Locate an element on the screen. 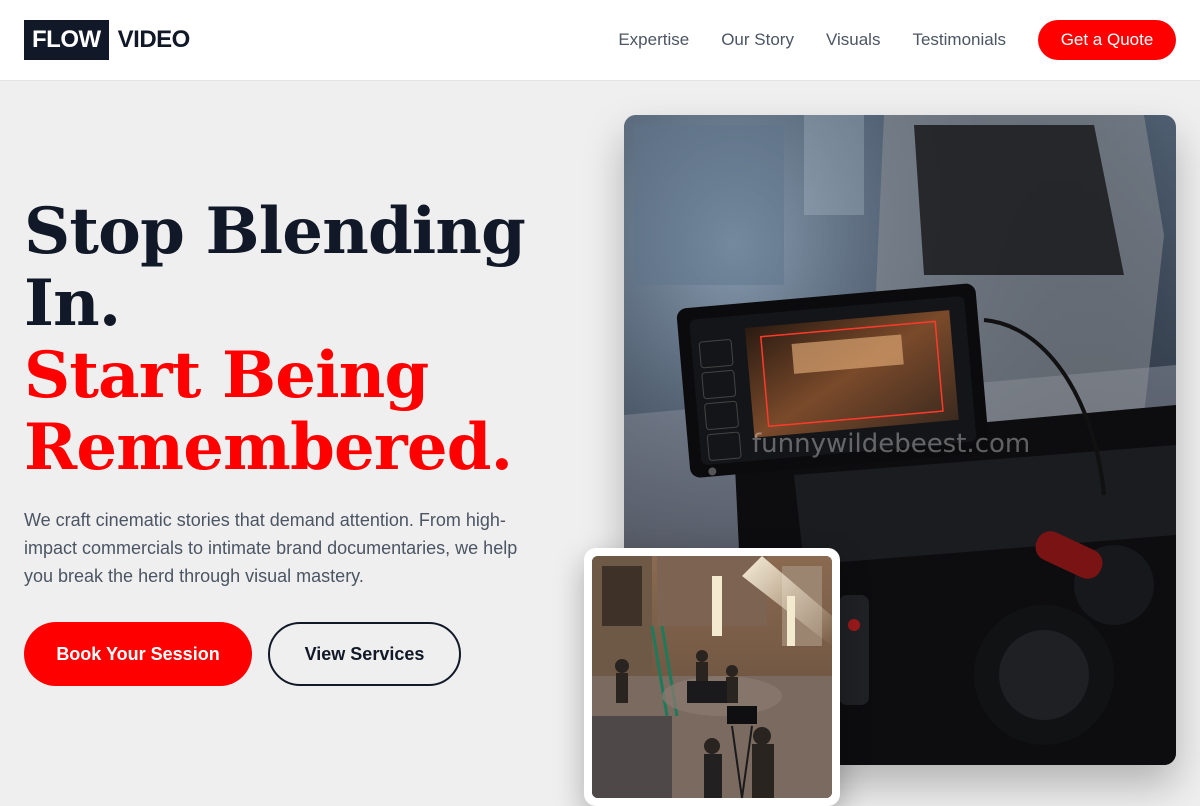  nav-item-our-story: Our Story is located at coordinates (757, 40).